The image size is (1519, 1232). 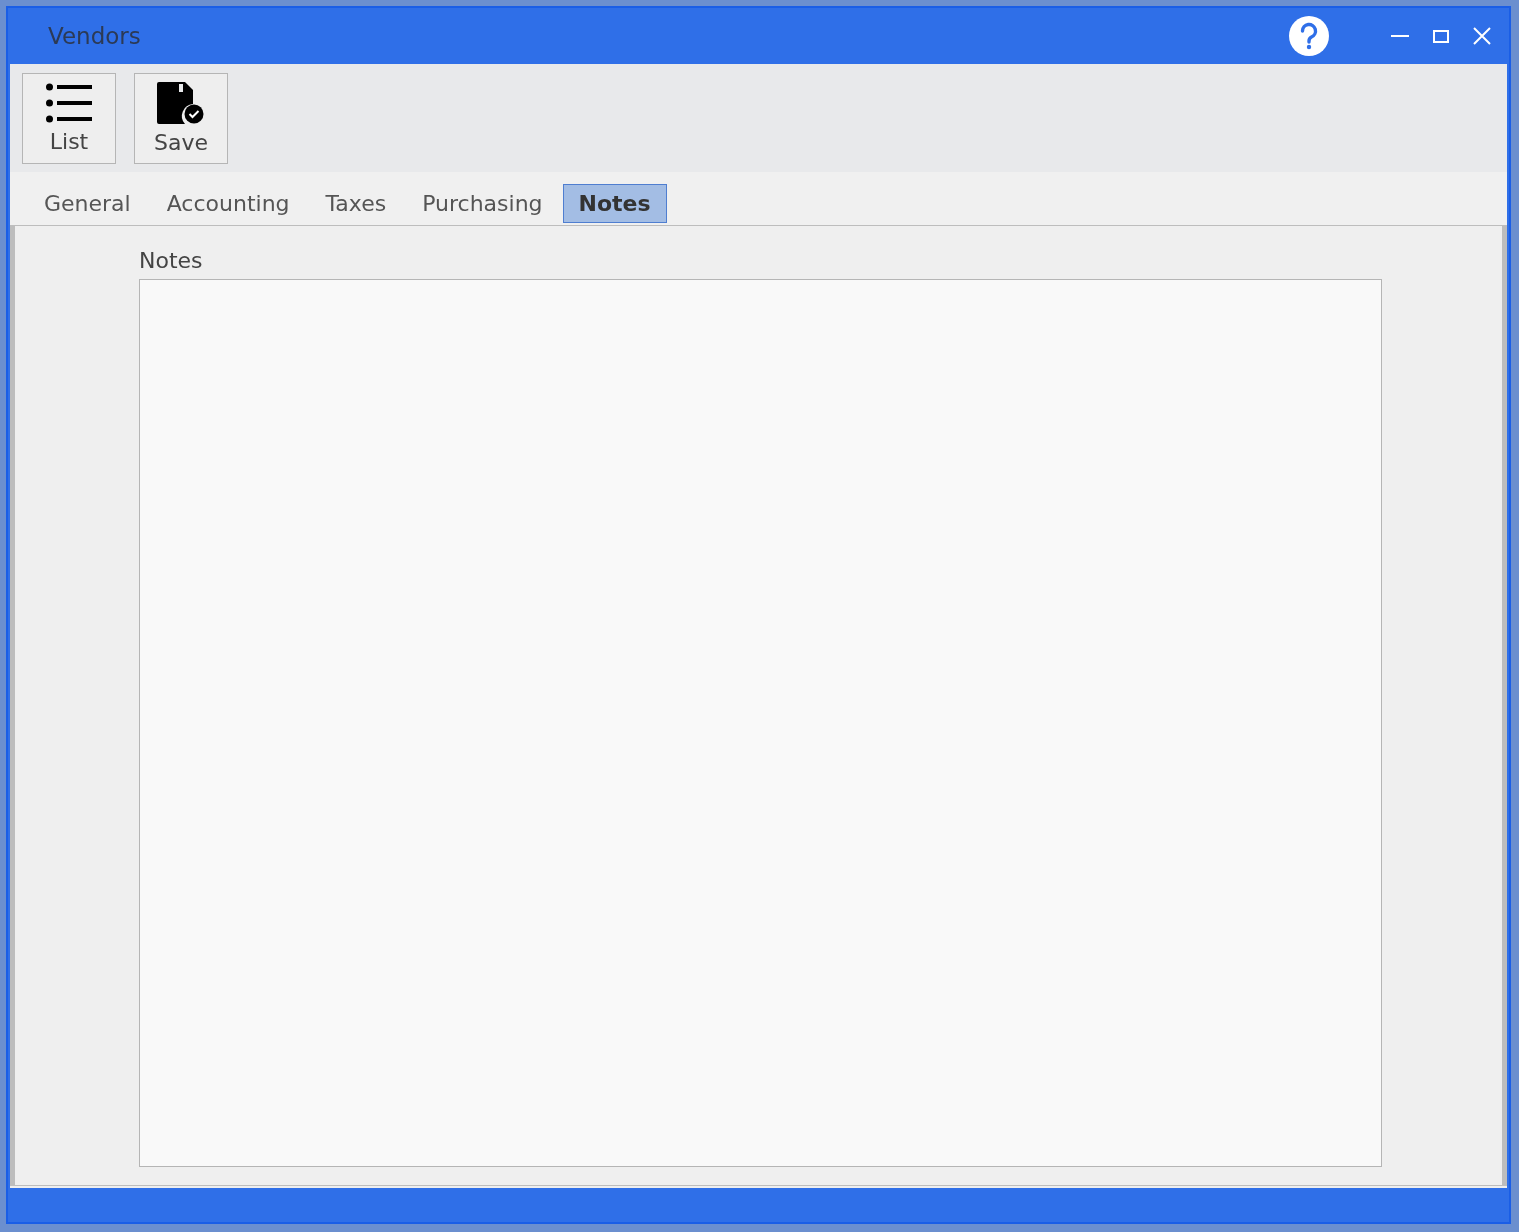 I want to click on toolbar-button: Save, so click(x=181, y=118).